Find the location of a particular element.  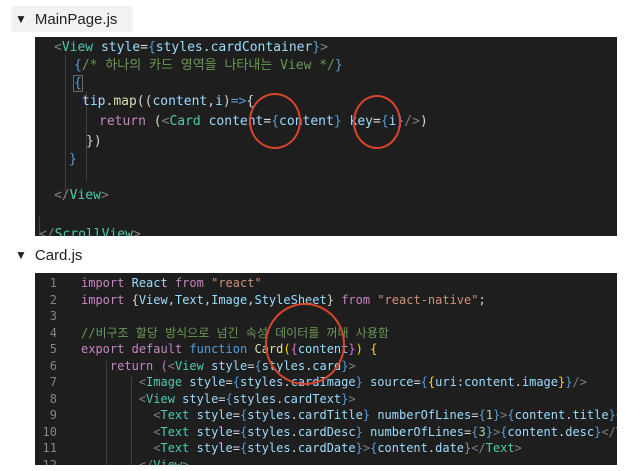

indent-guide is located at coordinates (65, 127).